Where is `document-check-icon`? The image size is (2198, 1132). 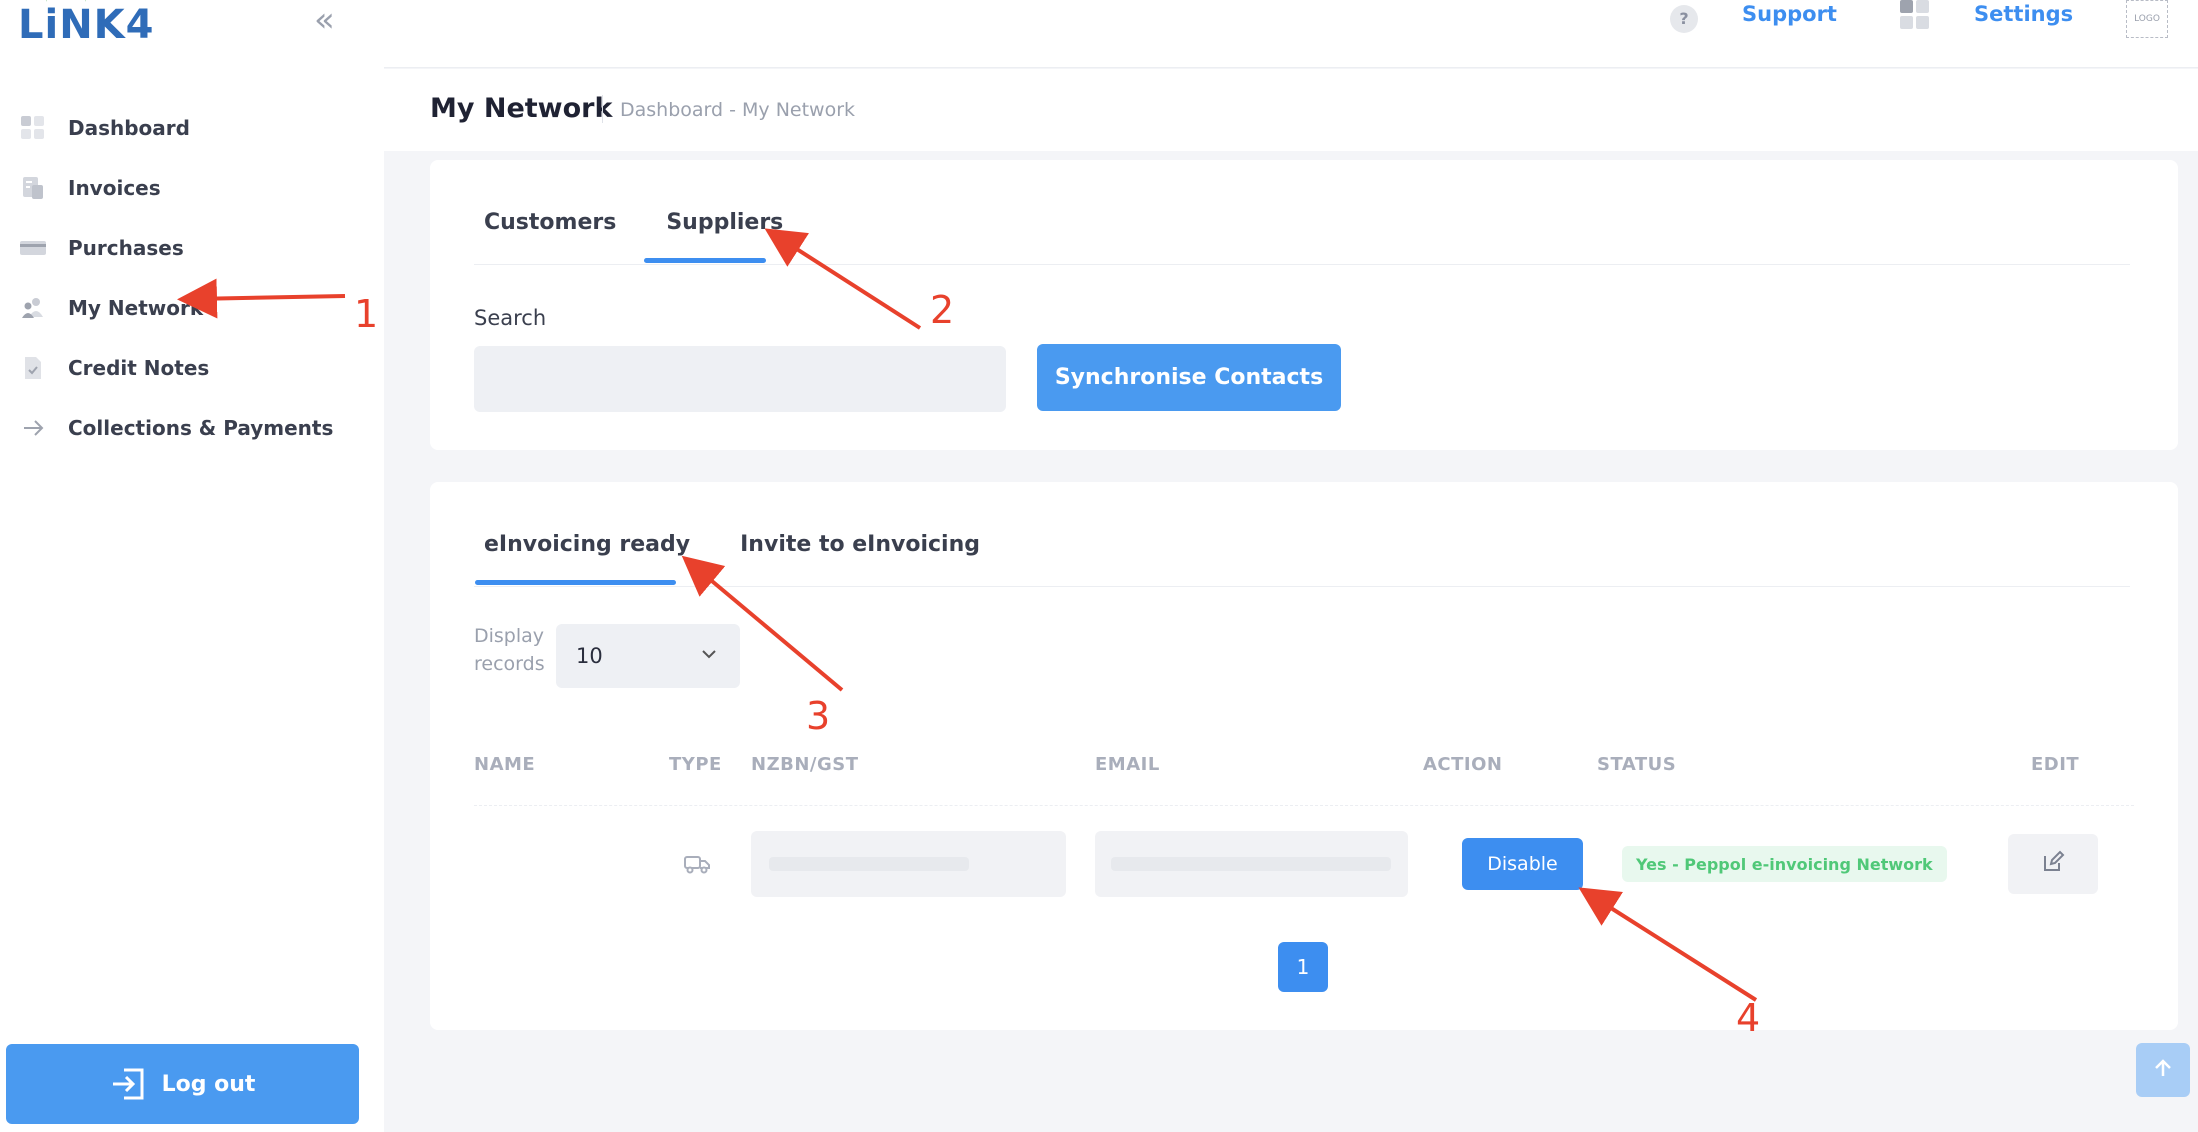
document-check-icon is located at coordinates (33, 368).